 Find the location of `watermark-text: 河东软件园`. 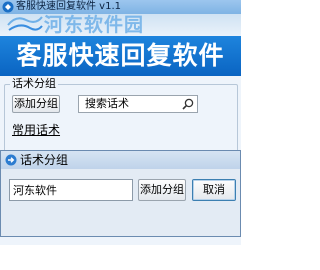

watermark-text: 河东软件园 is located at coordinates (94, 25).